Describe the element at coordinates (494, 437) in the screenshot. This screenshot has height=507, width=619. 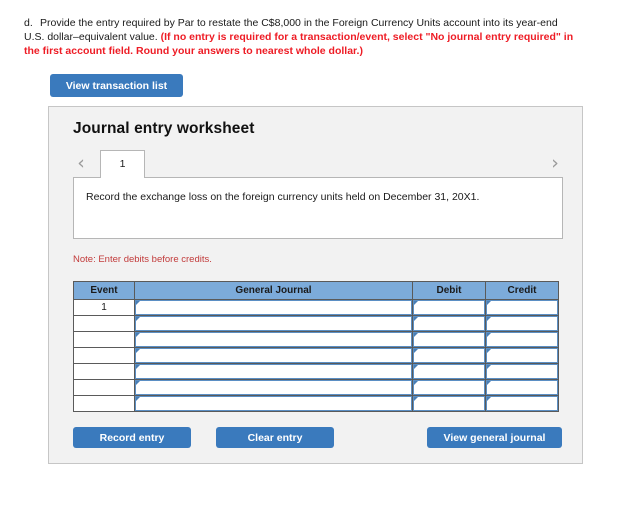
I see `view-general-journal-button: View general journal` at that location.